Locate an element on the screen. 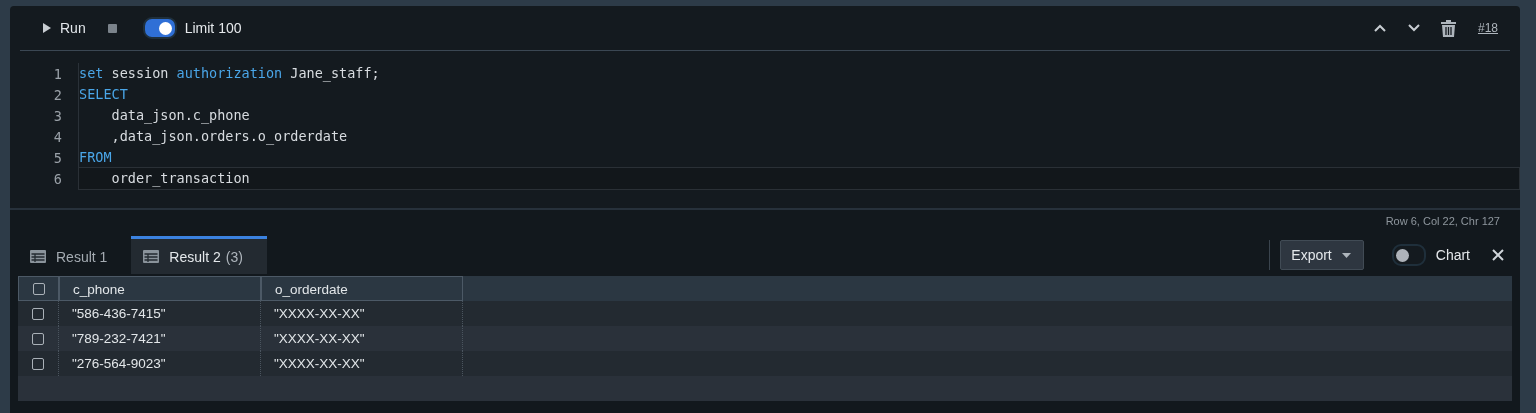 This screenshot has width=1536, height=413. chevron-up-icon is located at coordinates (1379, 28).